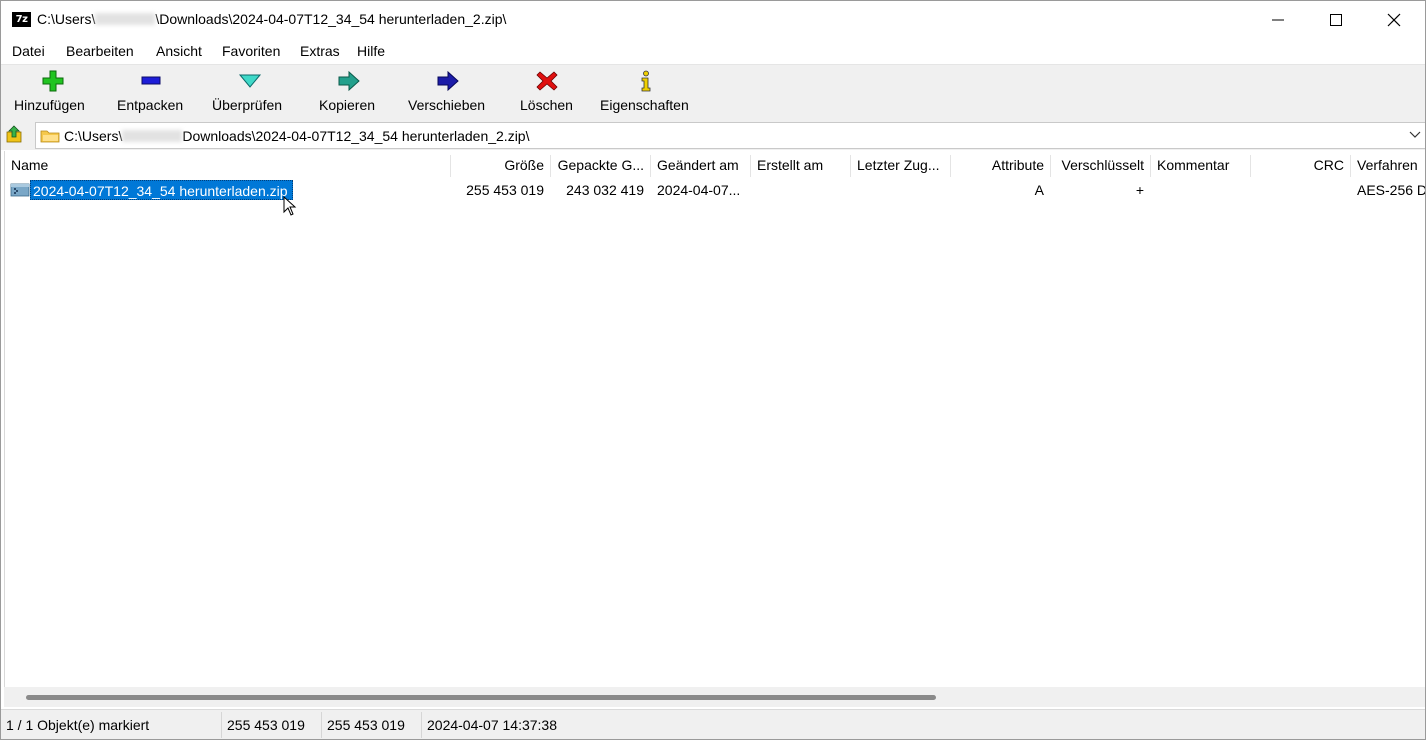  What do you see at coordinates (1391, 190) in the screenshot?
I see `method-cell: AES-256 D` at bounding box center [1391, 190].